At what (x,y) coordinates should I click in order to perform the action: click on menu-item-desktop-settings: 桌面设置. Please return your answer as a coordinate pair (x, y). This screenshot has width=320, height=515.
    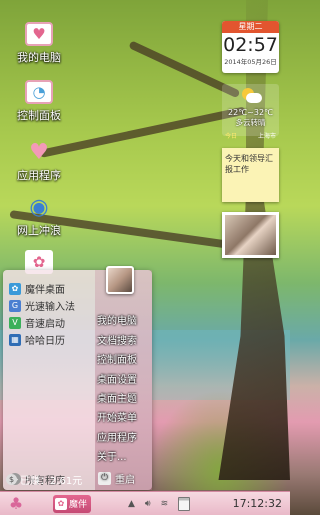
    Looking at the image, I should click on (123, 378).